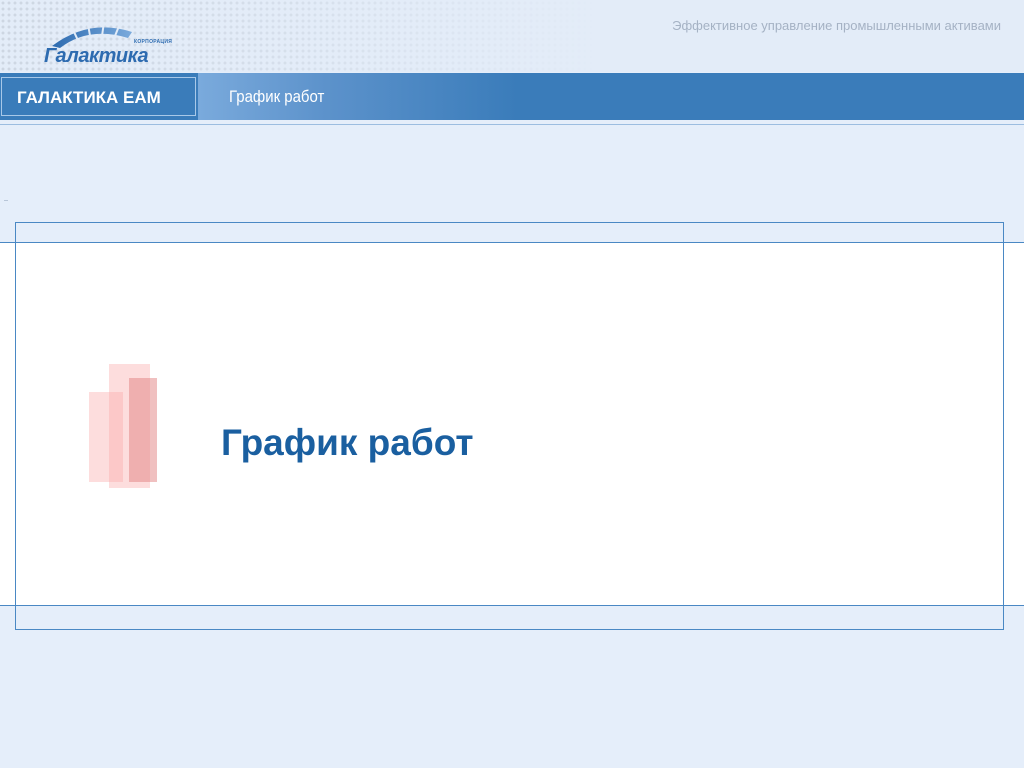 The image size is (1024, 768). Describe the element at coordinates (89, 97) in the screenshot. I see `brand-label: ГАЛАКТИКА EAM` at that location.